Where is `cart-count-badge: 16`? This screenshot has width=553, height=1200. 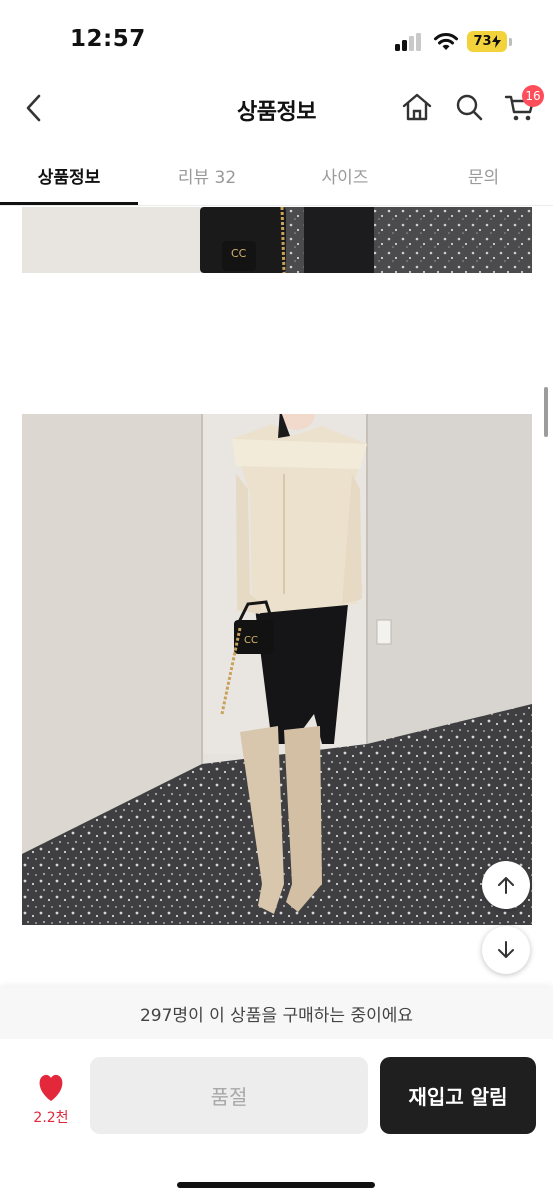 cart-count-badge: 16 is located at coordinates (533, 96).